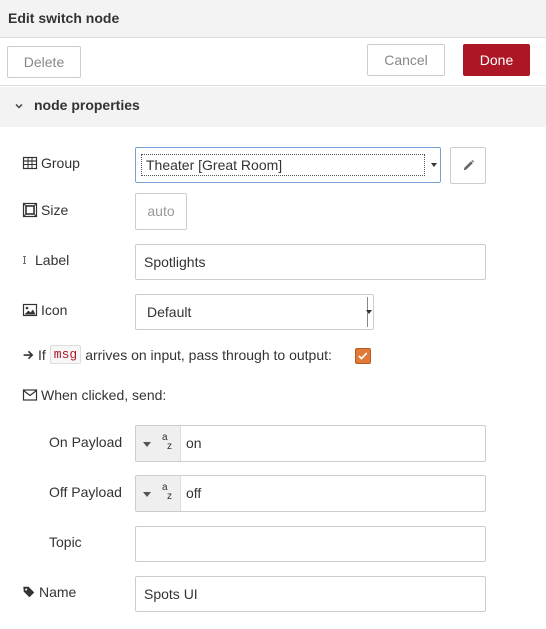 The image size is (546, 629). Describe the element at coordinates (310, 262) in the screenshot. I see `label-input: Spotlights` at that location.